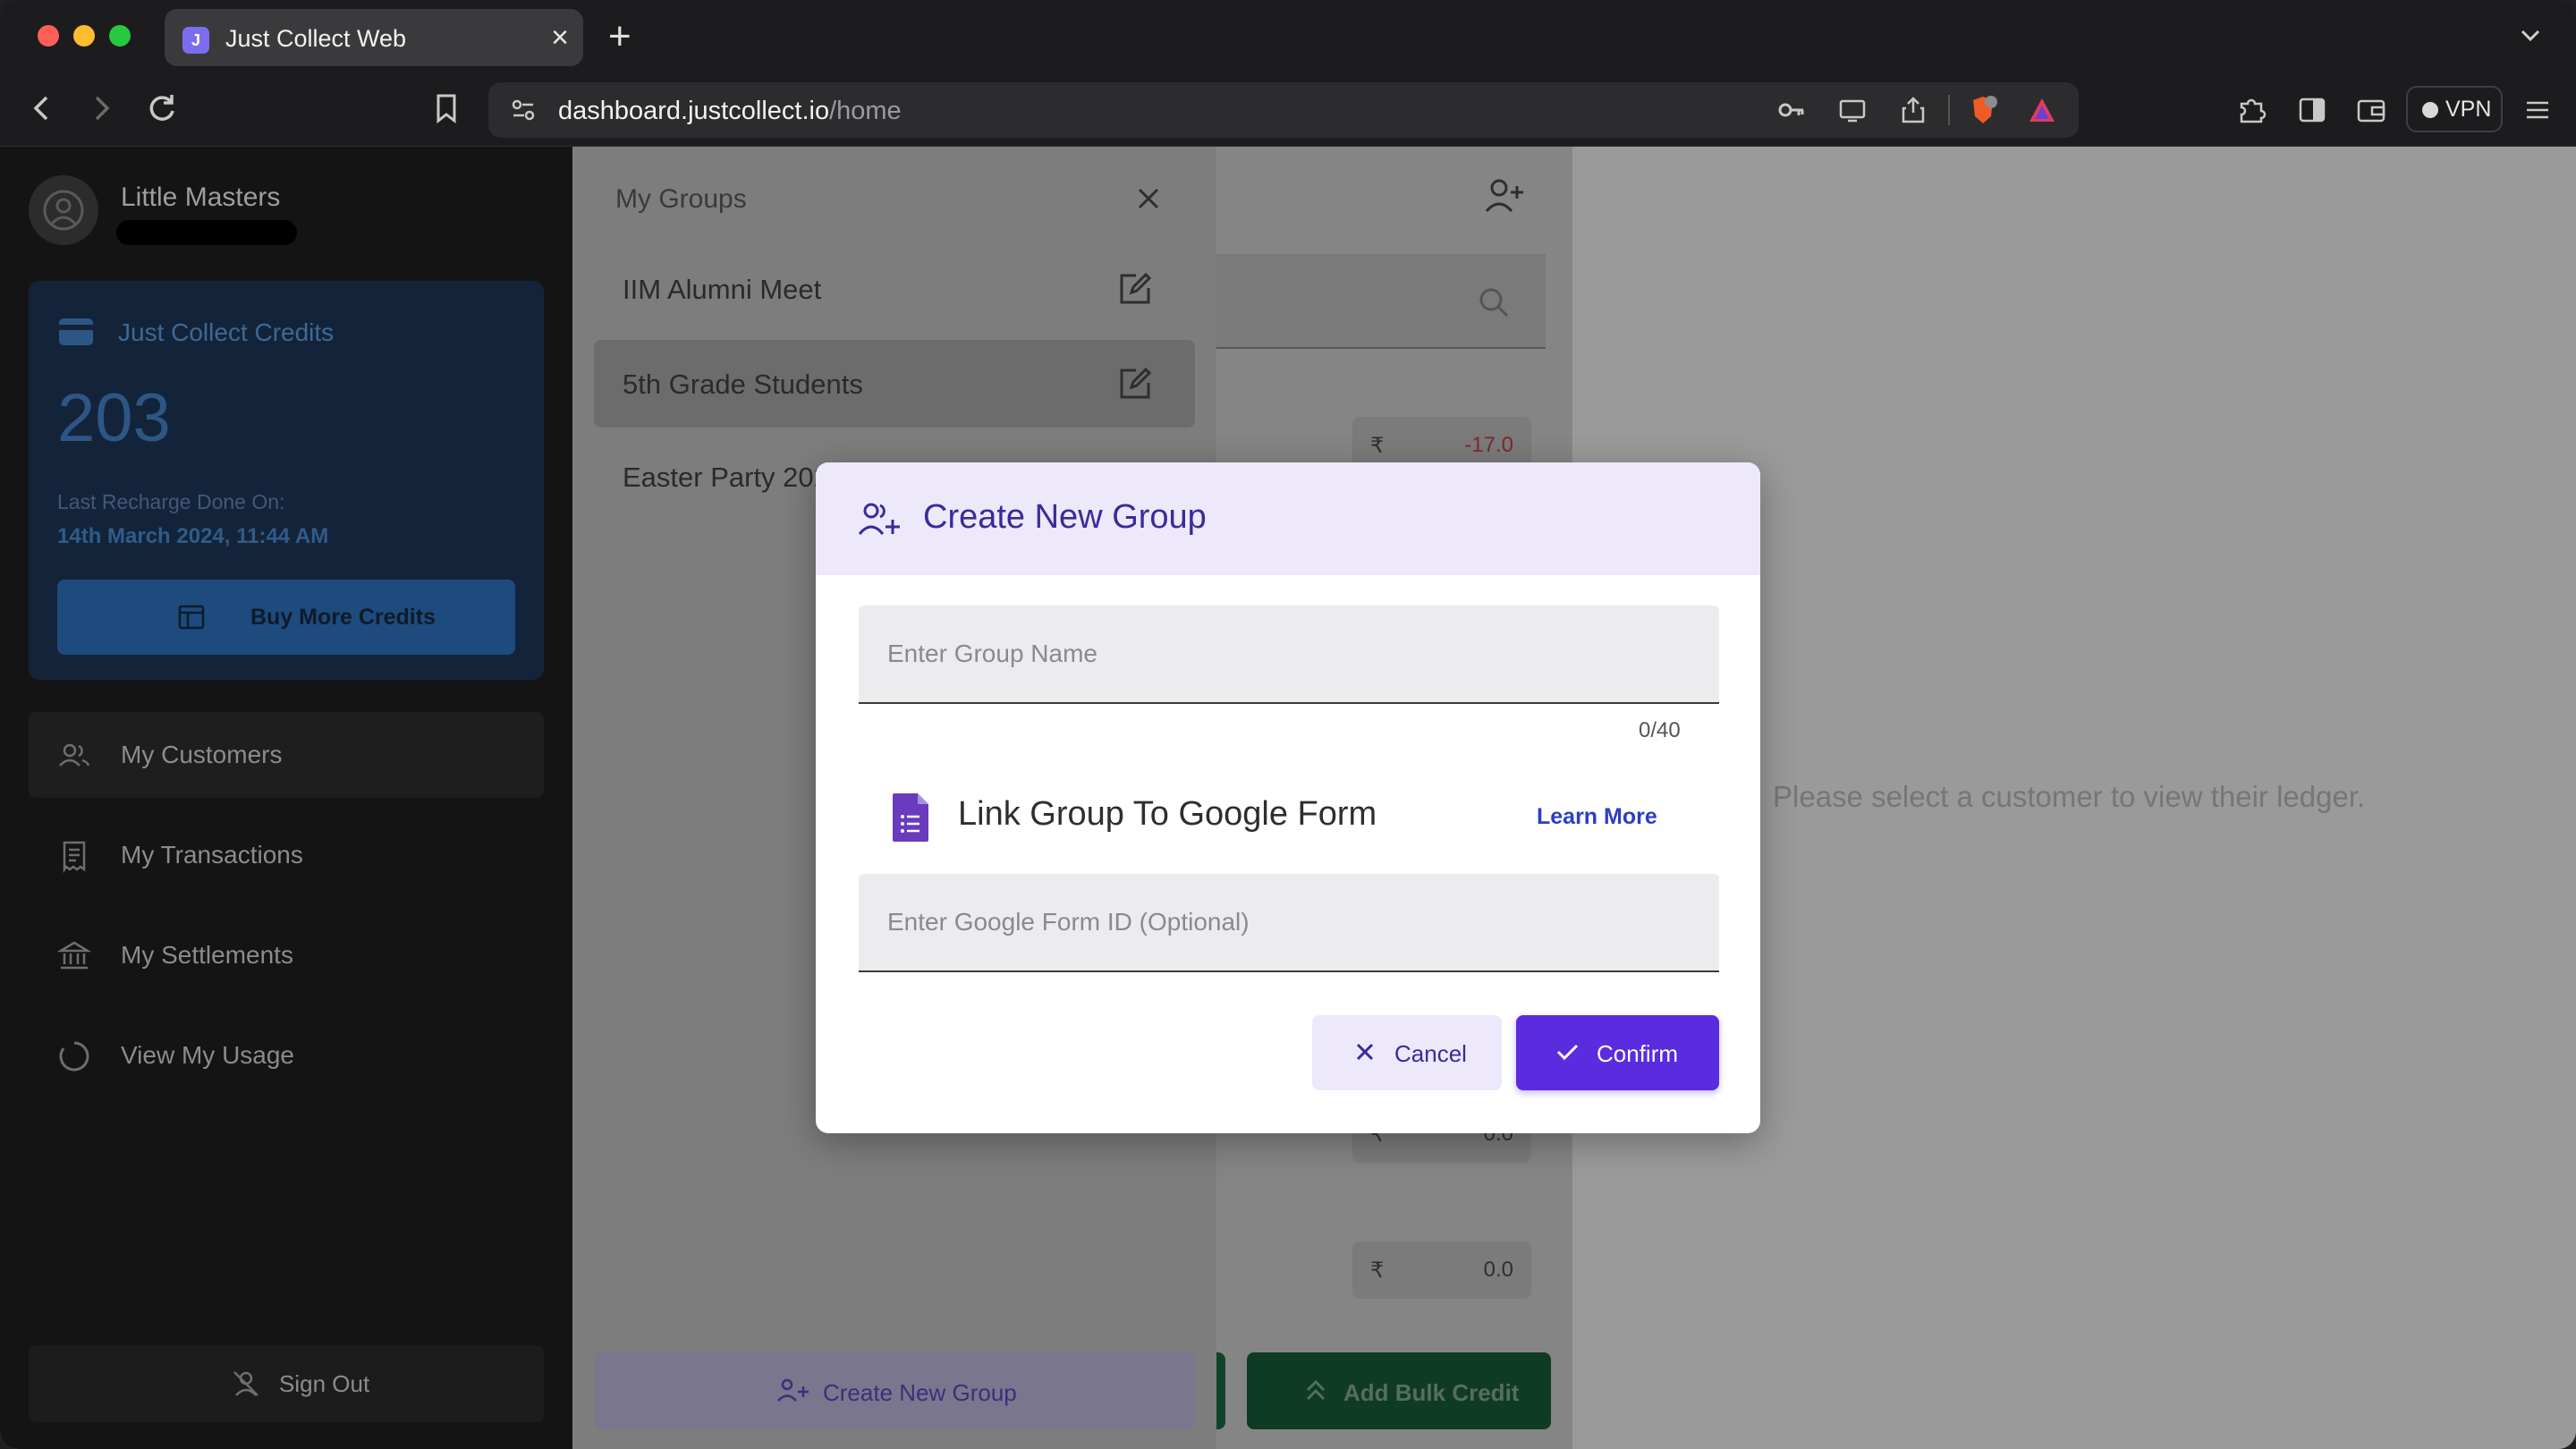 This screenshot has height=1449, width=2576. Describe the element at coordinates (1983, 110) in the screenshot. I see `brave-shield-icon` at that location.